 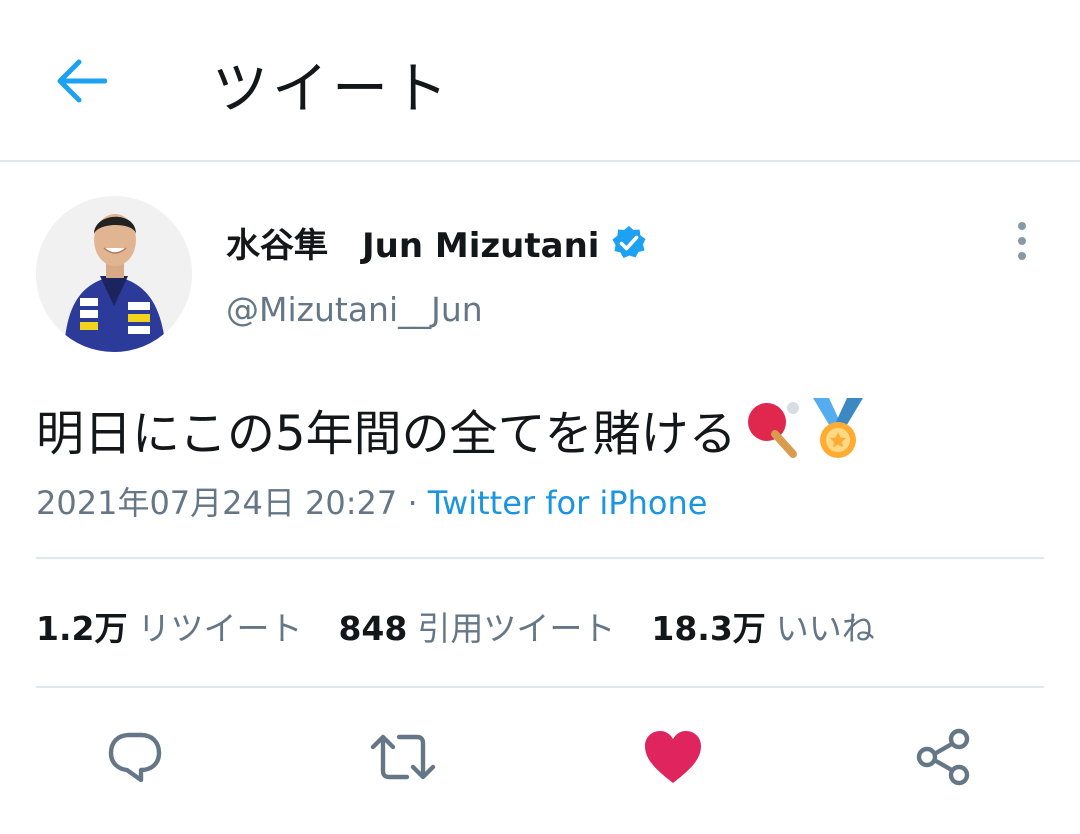 I want to click on user-handle: @Mizutani__Jun, so click(x=354, y=309).